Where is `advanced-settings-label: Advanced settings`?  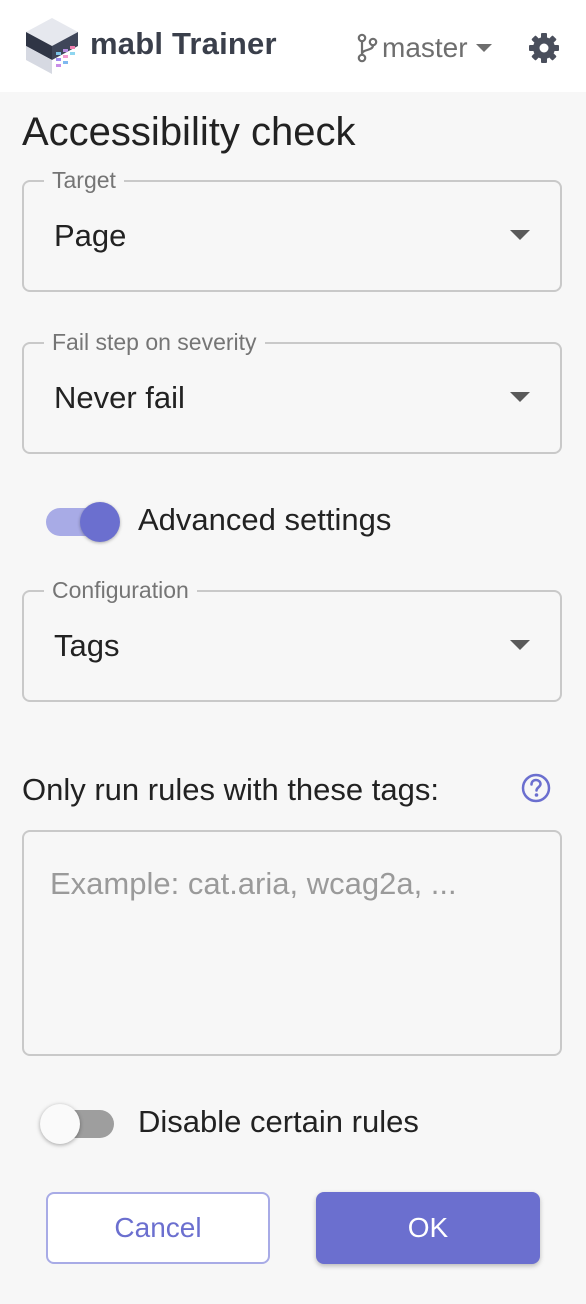 advanced-settings-label: Advanced settings is located at coordinates (265, 519).